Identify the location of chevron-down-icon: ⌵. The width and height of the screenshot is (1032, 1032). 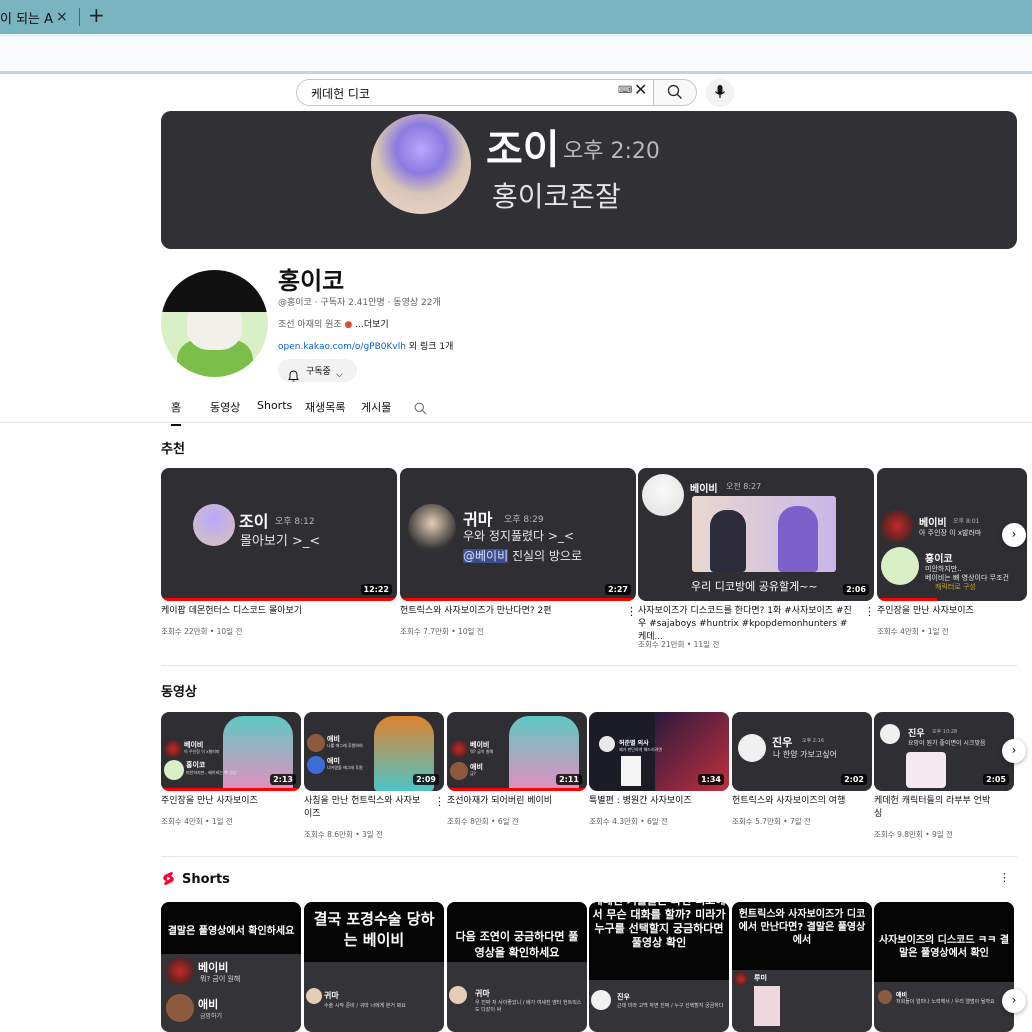
(339, 375).